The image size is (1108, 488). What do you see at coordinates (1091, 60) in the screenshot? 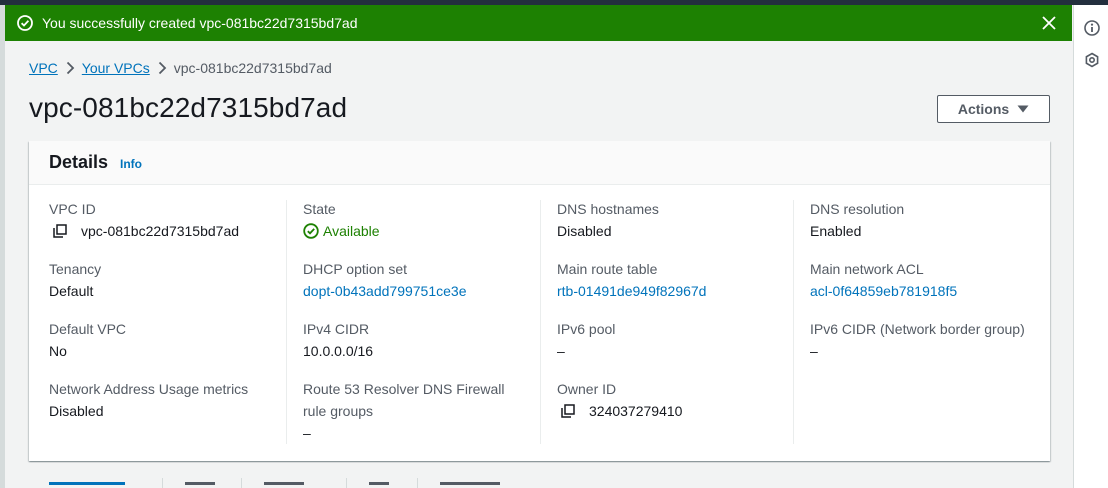
I see `settings-hex-icon` at bounding box center [1091, 60].